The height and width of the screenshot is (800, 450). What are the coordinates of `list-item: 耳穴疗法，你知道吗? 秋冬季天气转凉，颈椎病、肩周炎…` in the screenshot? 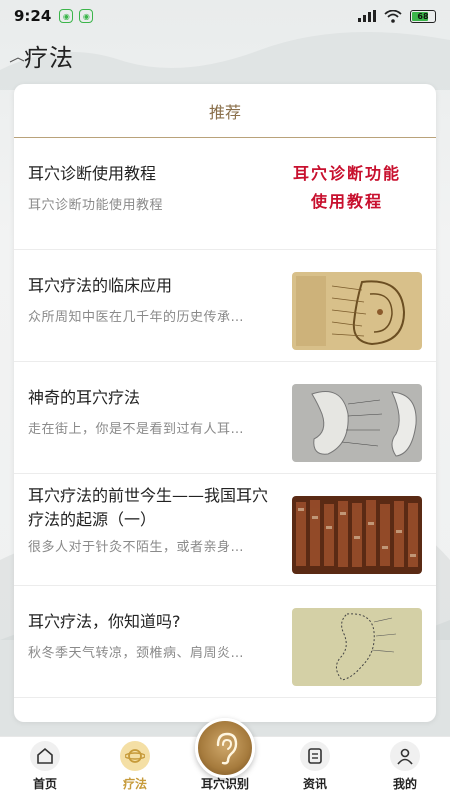 It's located at (225, 642).